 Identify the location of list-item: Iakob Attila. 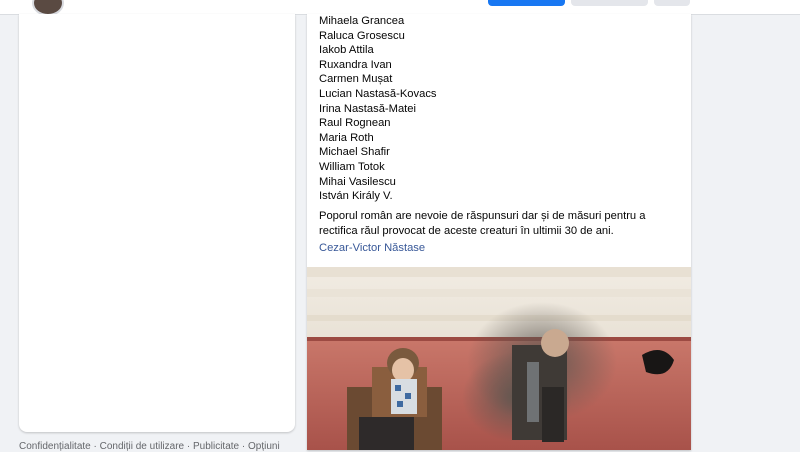
(346, 50).